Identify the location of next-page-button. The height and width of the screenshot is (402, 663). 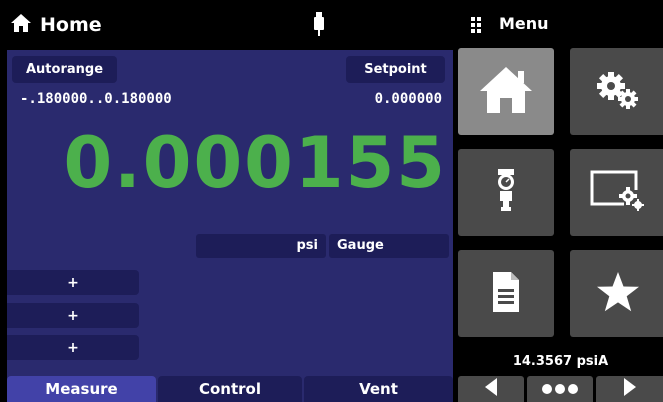
(629, 389).